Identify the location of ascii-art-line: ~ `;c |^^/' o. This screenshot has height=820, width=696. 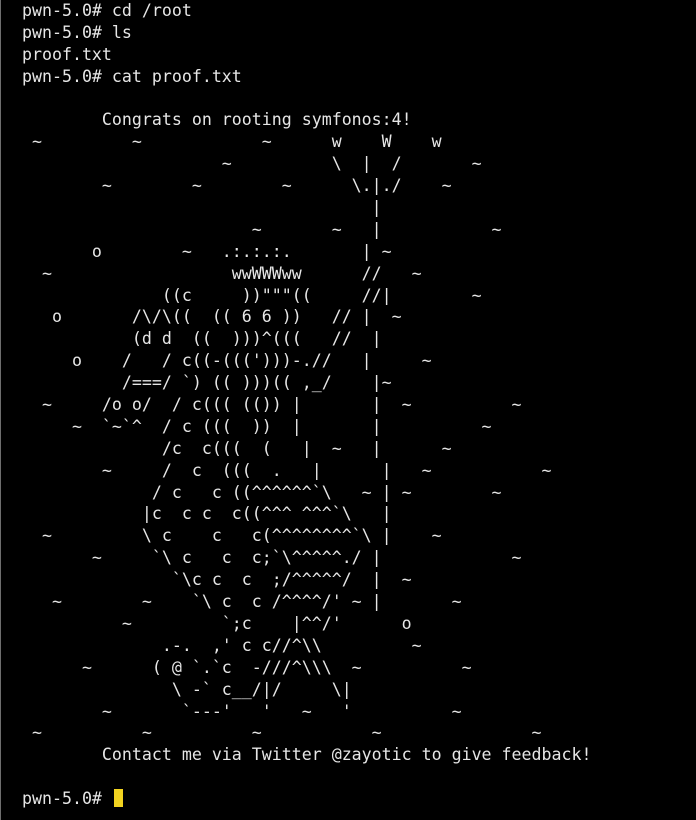
(217, 623).